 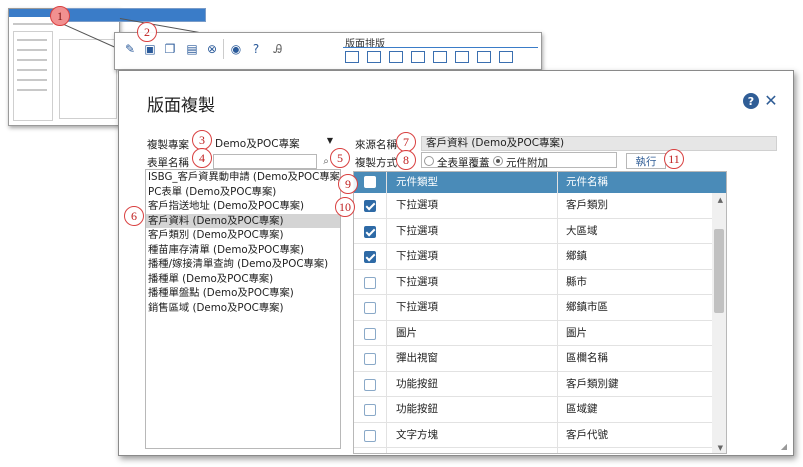 What do you see at coordinates (168, 163) in the screenshot?
I see `form-name-label: 表單名稱` at bounding box center [168, 163].